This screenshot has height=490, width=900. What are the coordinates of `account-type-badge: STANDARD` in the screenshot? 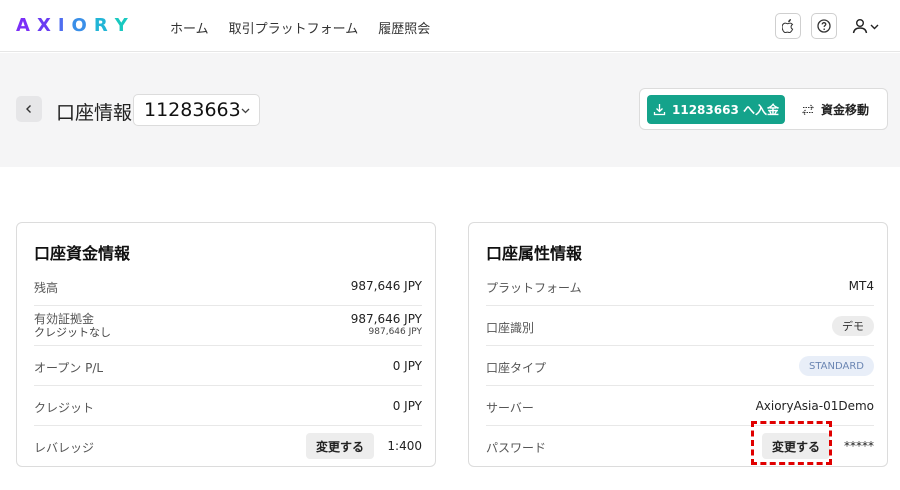 It's located at (836, 366).